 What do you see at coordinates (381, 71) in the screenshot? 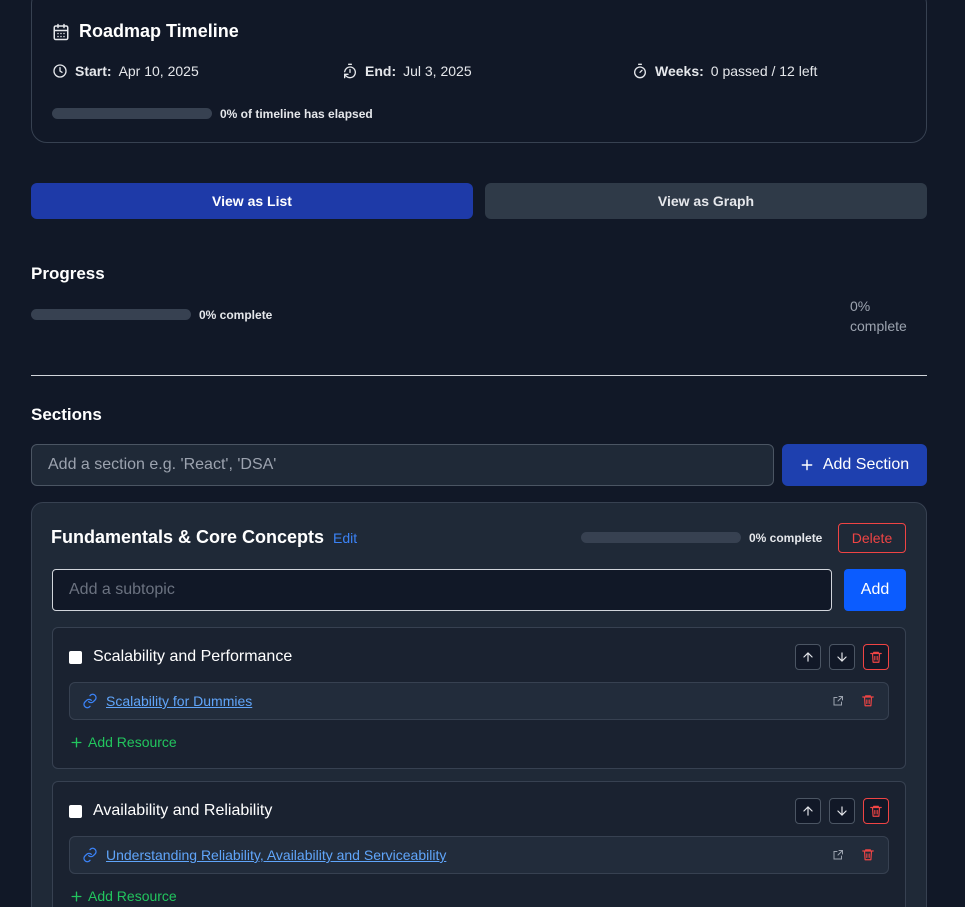
I see `end-label: End:` at bounding box center [381, 71].